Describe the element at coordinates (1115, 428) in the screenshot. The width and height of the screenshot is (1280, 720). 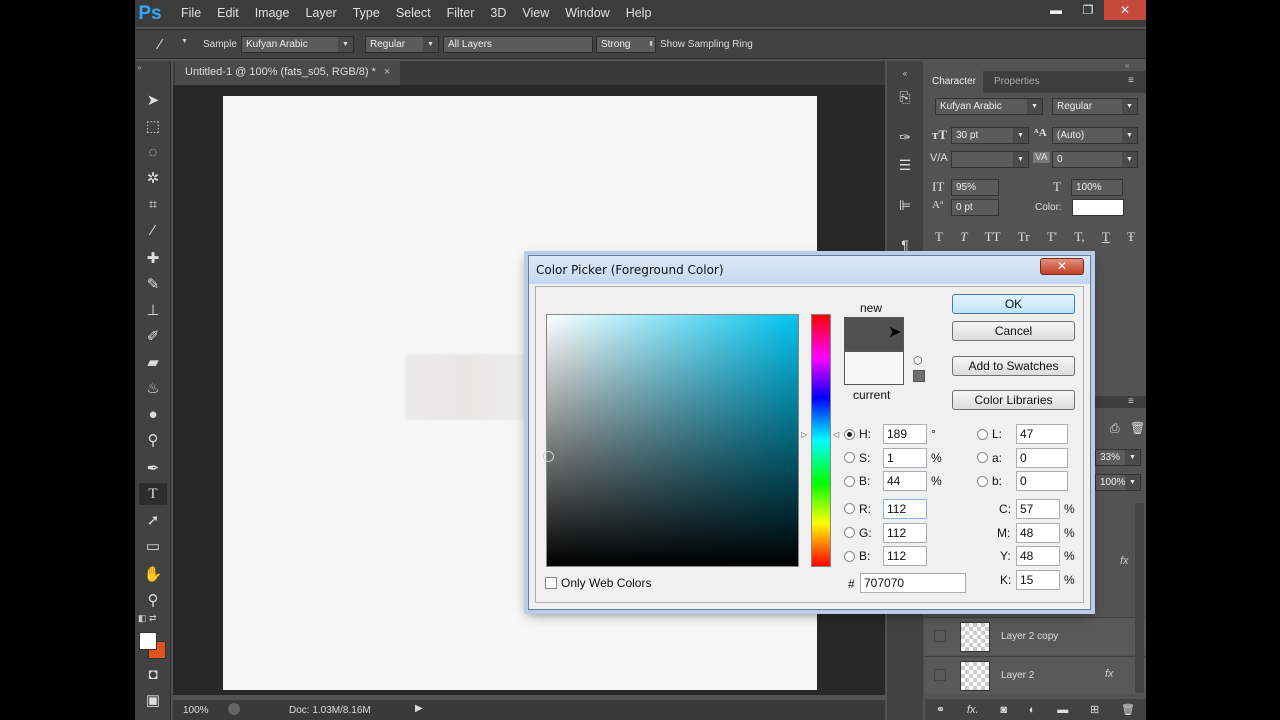
I see `lock-icon: ⎙` at that location.